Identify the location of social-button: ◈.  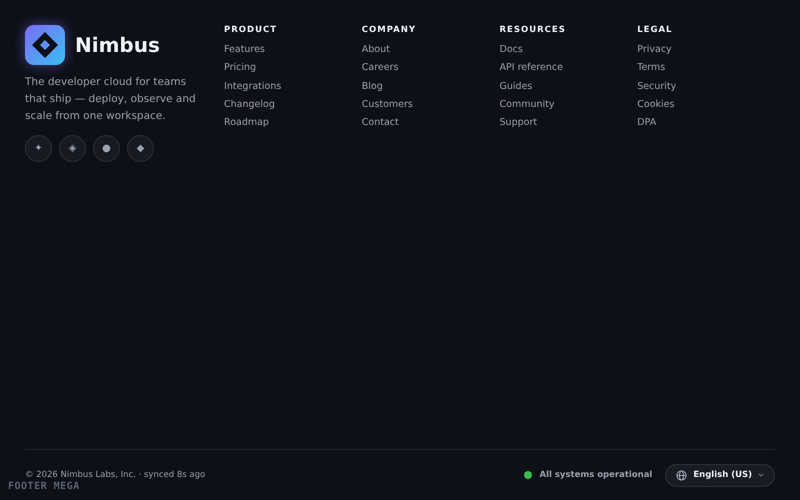
(72, 148).